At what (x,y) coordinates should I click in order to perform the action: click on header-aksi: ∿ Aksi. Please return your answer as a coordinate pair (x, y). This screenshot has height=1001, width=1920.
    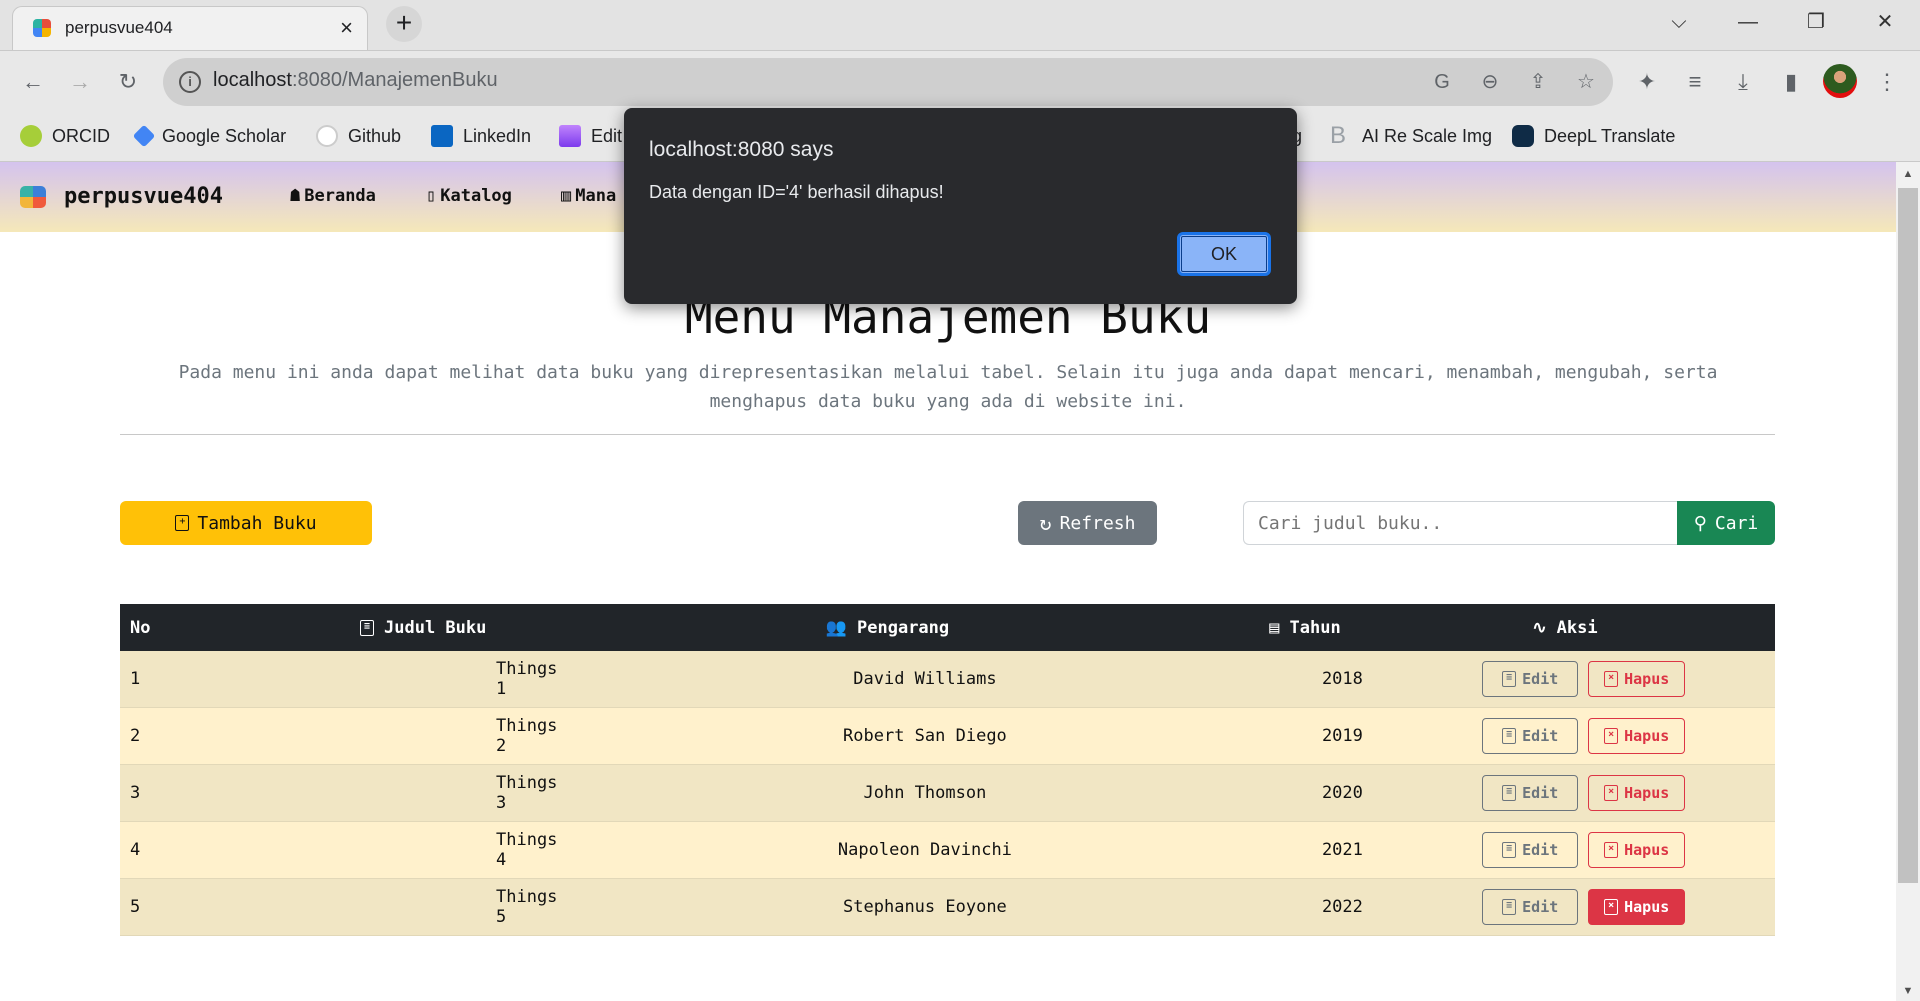
    Looking at the image, I should click on (1565, 627).